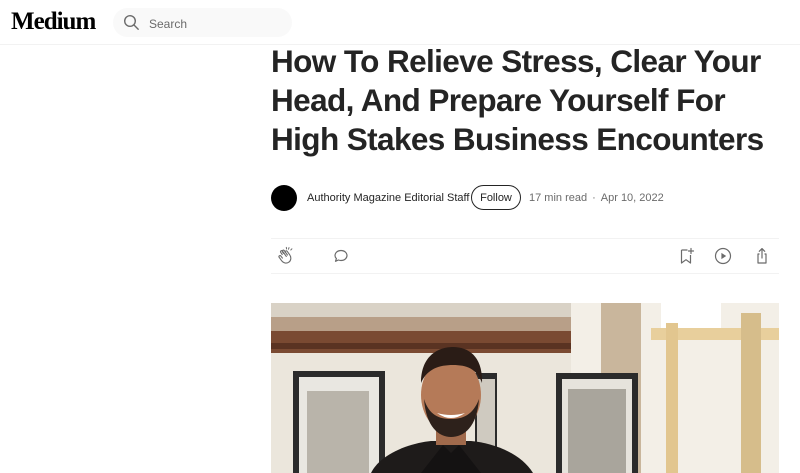 This screenshot has width=800, height=473. I want to click on search-icon, so click(131, 22).